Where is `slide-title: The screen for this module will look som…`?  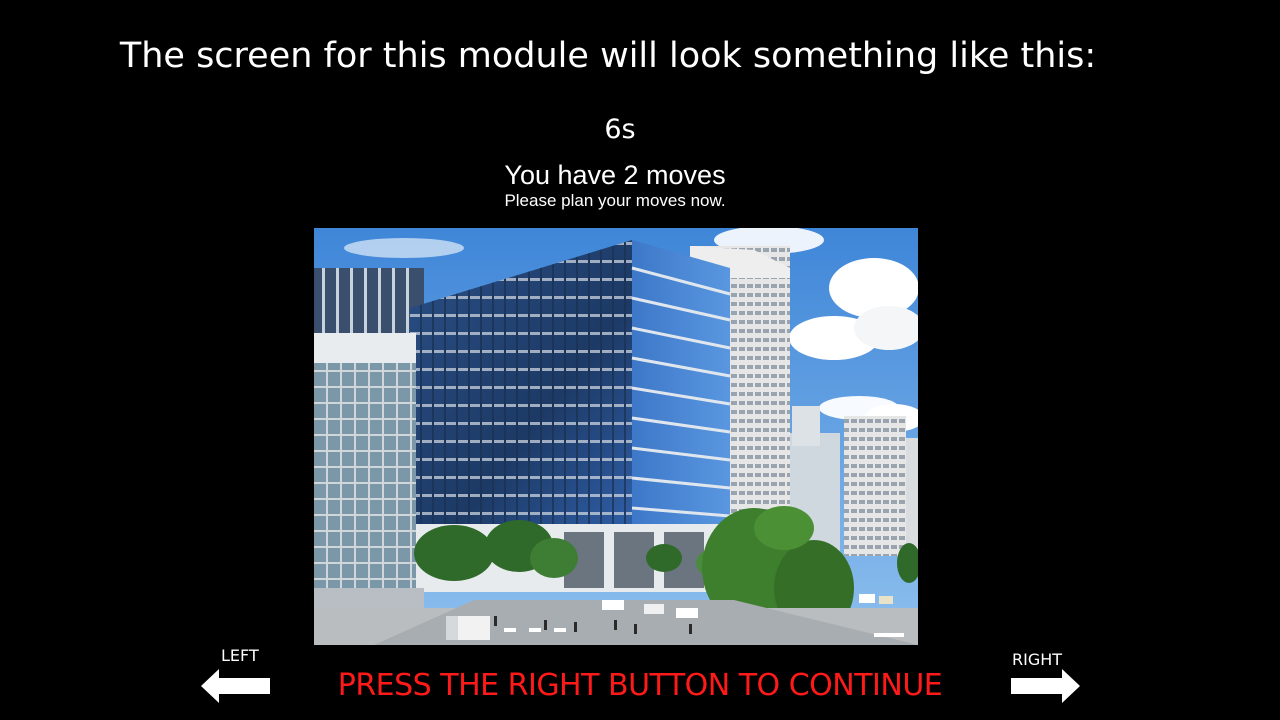
slide-title: The screen for this module will look som… is located at coordinates (608, 56).